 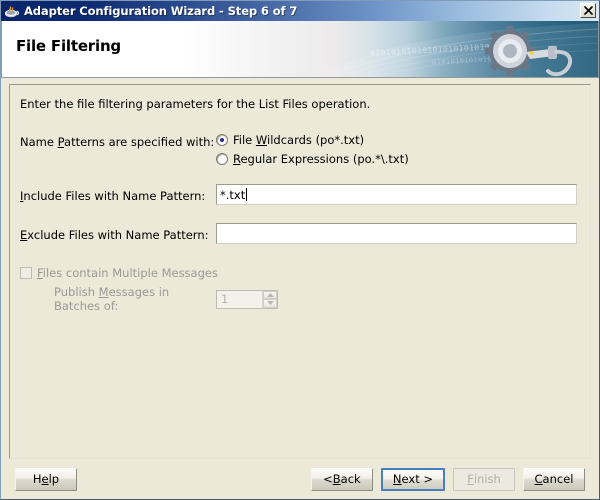 What do you see at coordinates (300, 299) in the screenshot?
I see `batch-size-row: Publish Messages in Batches of: 1` at bounding box center [300, 299].